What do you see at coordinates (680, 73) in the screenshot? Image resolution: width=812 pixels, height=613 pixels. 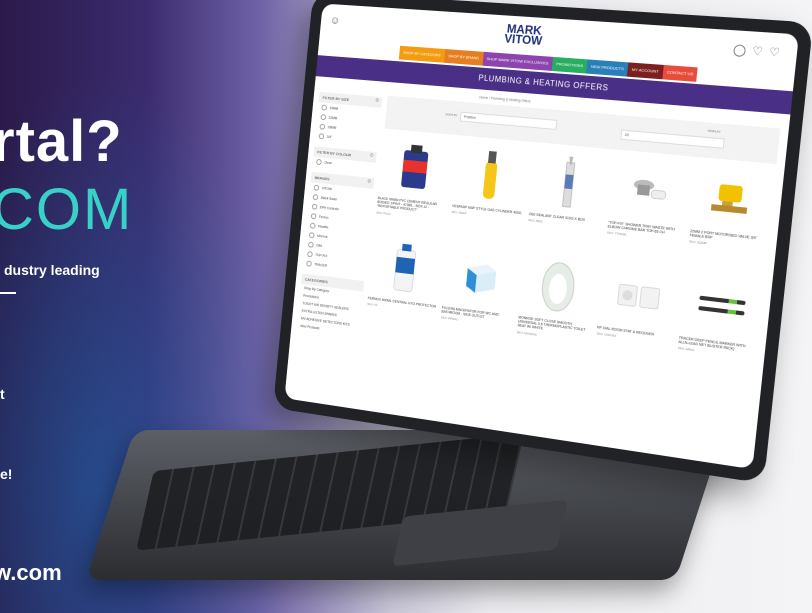 I see `nav-item: CONTACT US` at bounding box center [680, 73].